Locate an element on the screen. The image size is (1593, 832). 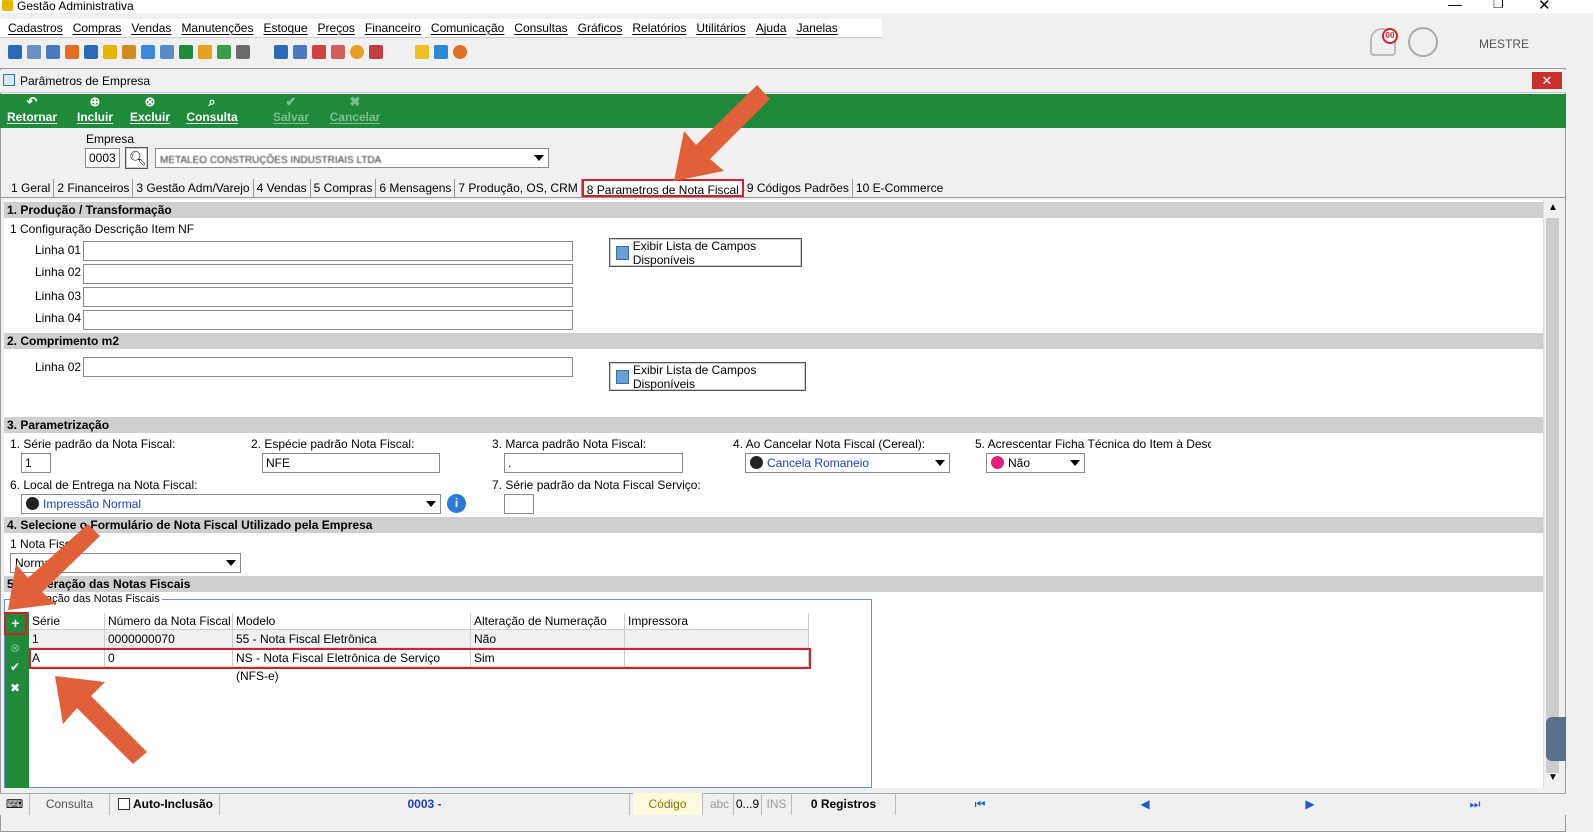
menu-vendas: Vendas is located at coordinates (151, 28).